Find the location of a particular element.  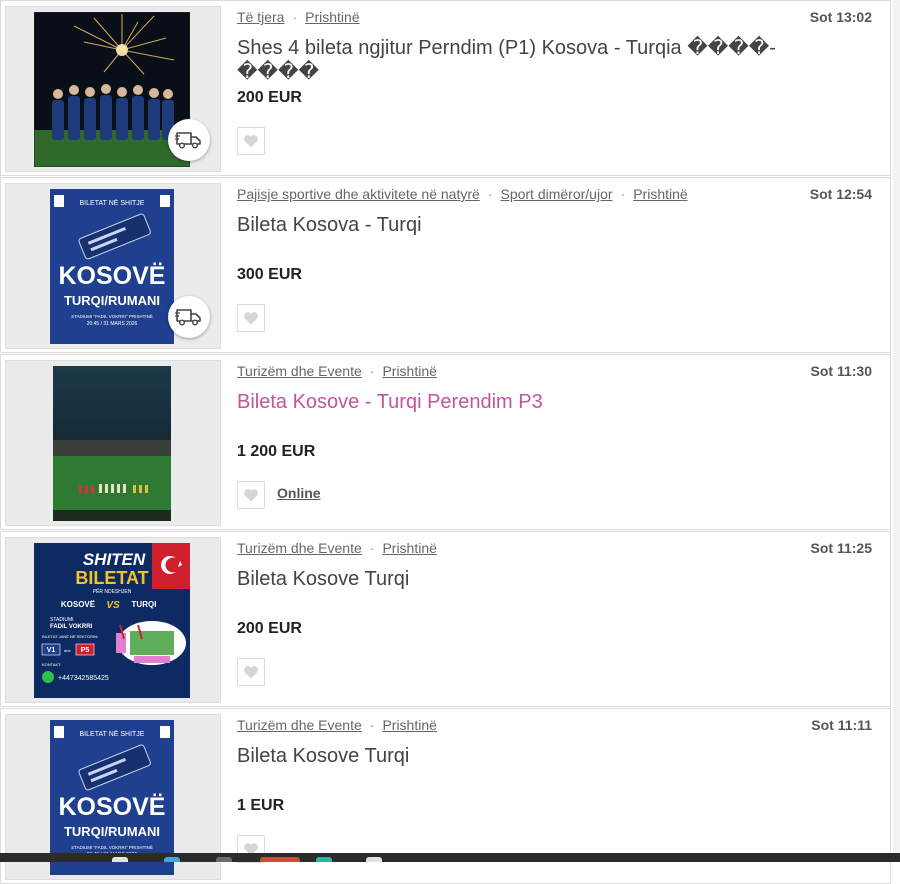

flyer-sector-and: dhe is located at coordinates (67, 650).